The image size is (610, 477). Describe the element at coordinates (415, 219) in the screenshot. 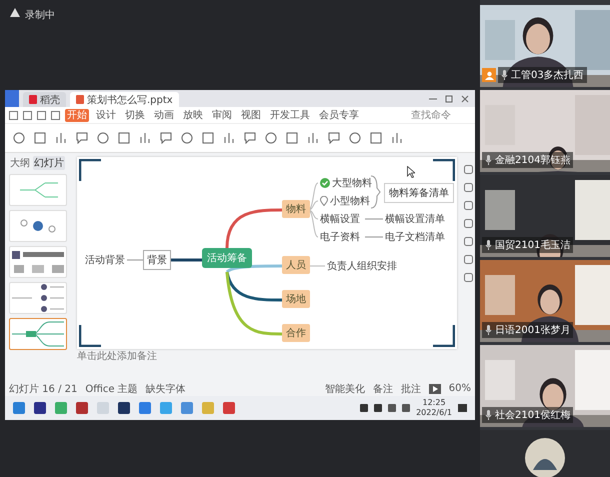

I see `detail-text: 横幅设置清单` at that location.